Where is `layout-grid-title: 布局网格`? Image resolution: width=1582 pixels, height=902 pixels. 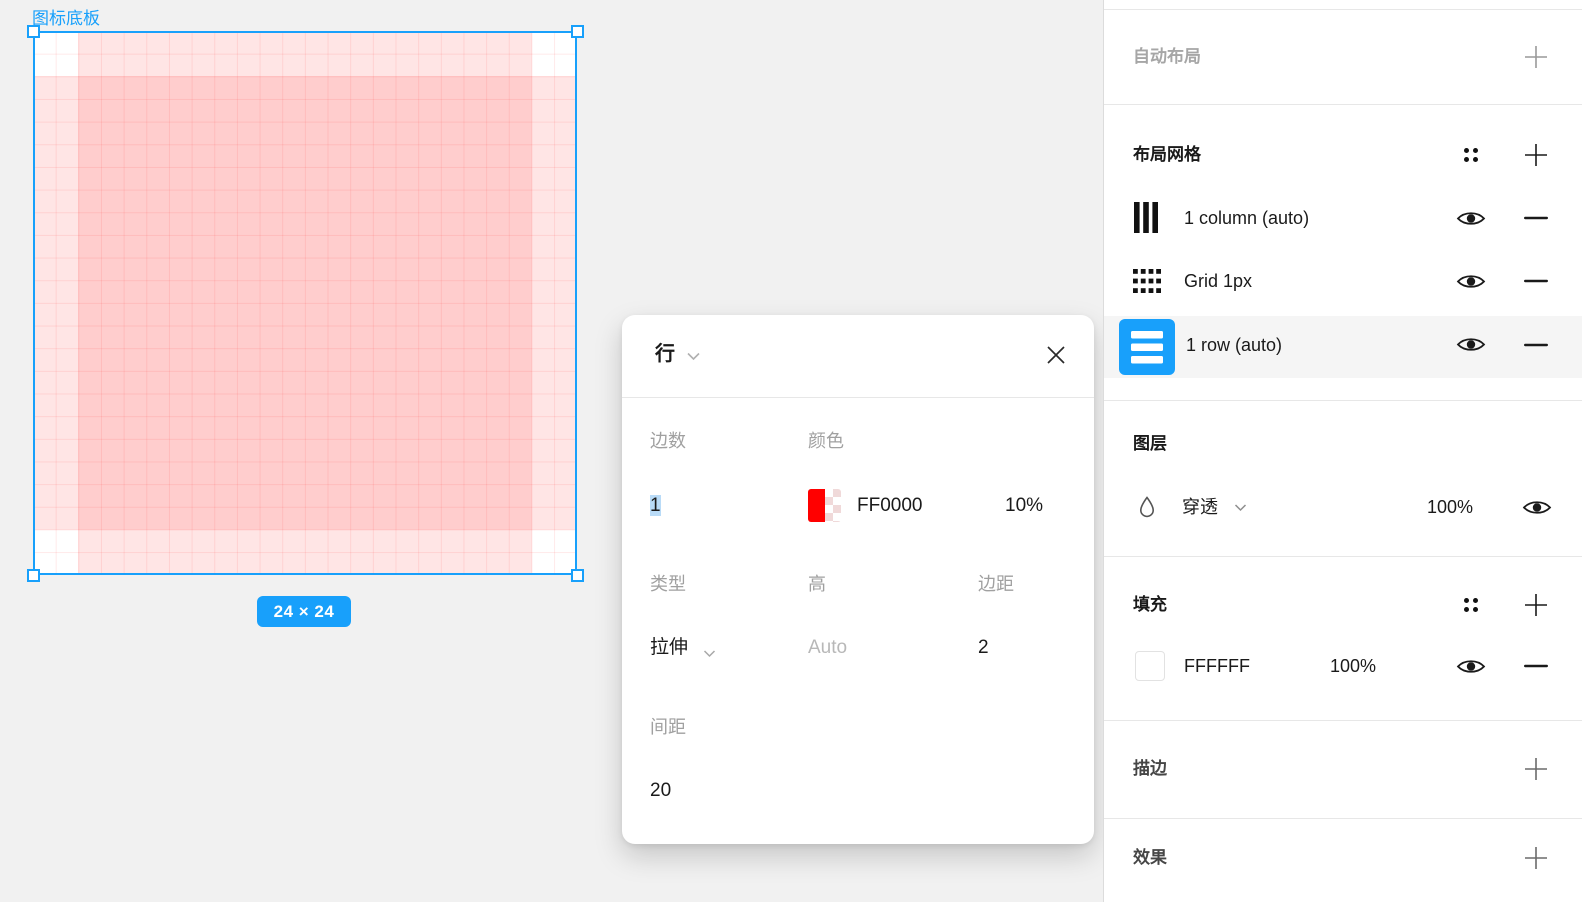
layout-grid-title: 布局网格 is located at coordinates (1167, 154).